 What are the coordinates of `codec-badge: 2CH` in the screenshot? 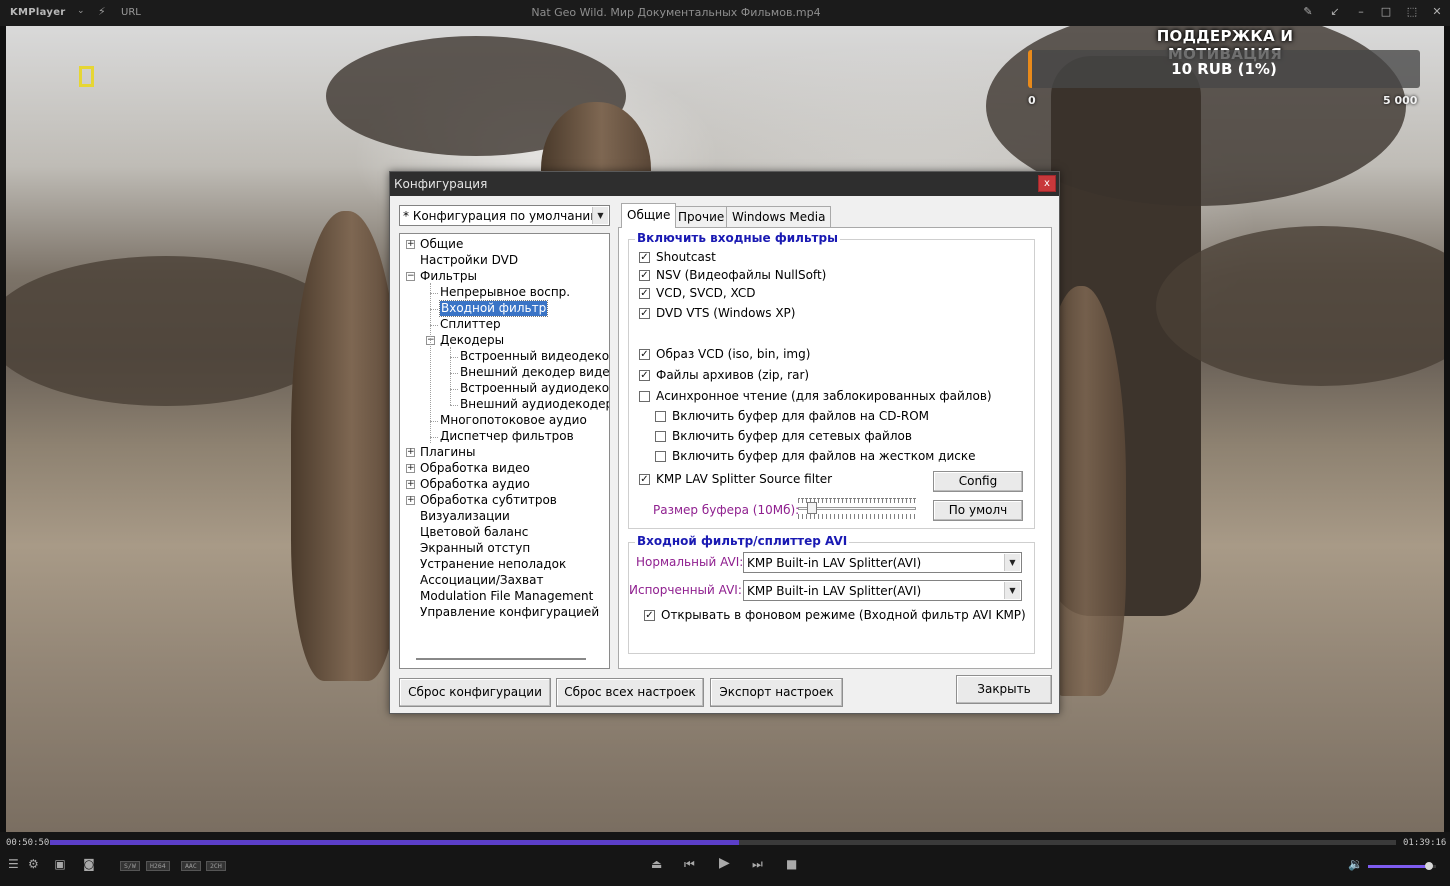 It's located at (216, 866).